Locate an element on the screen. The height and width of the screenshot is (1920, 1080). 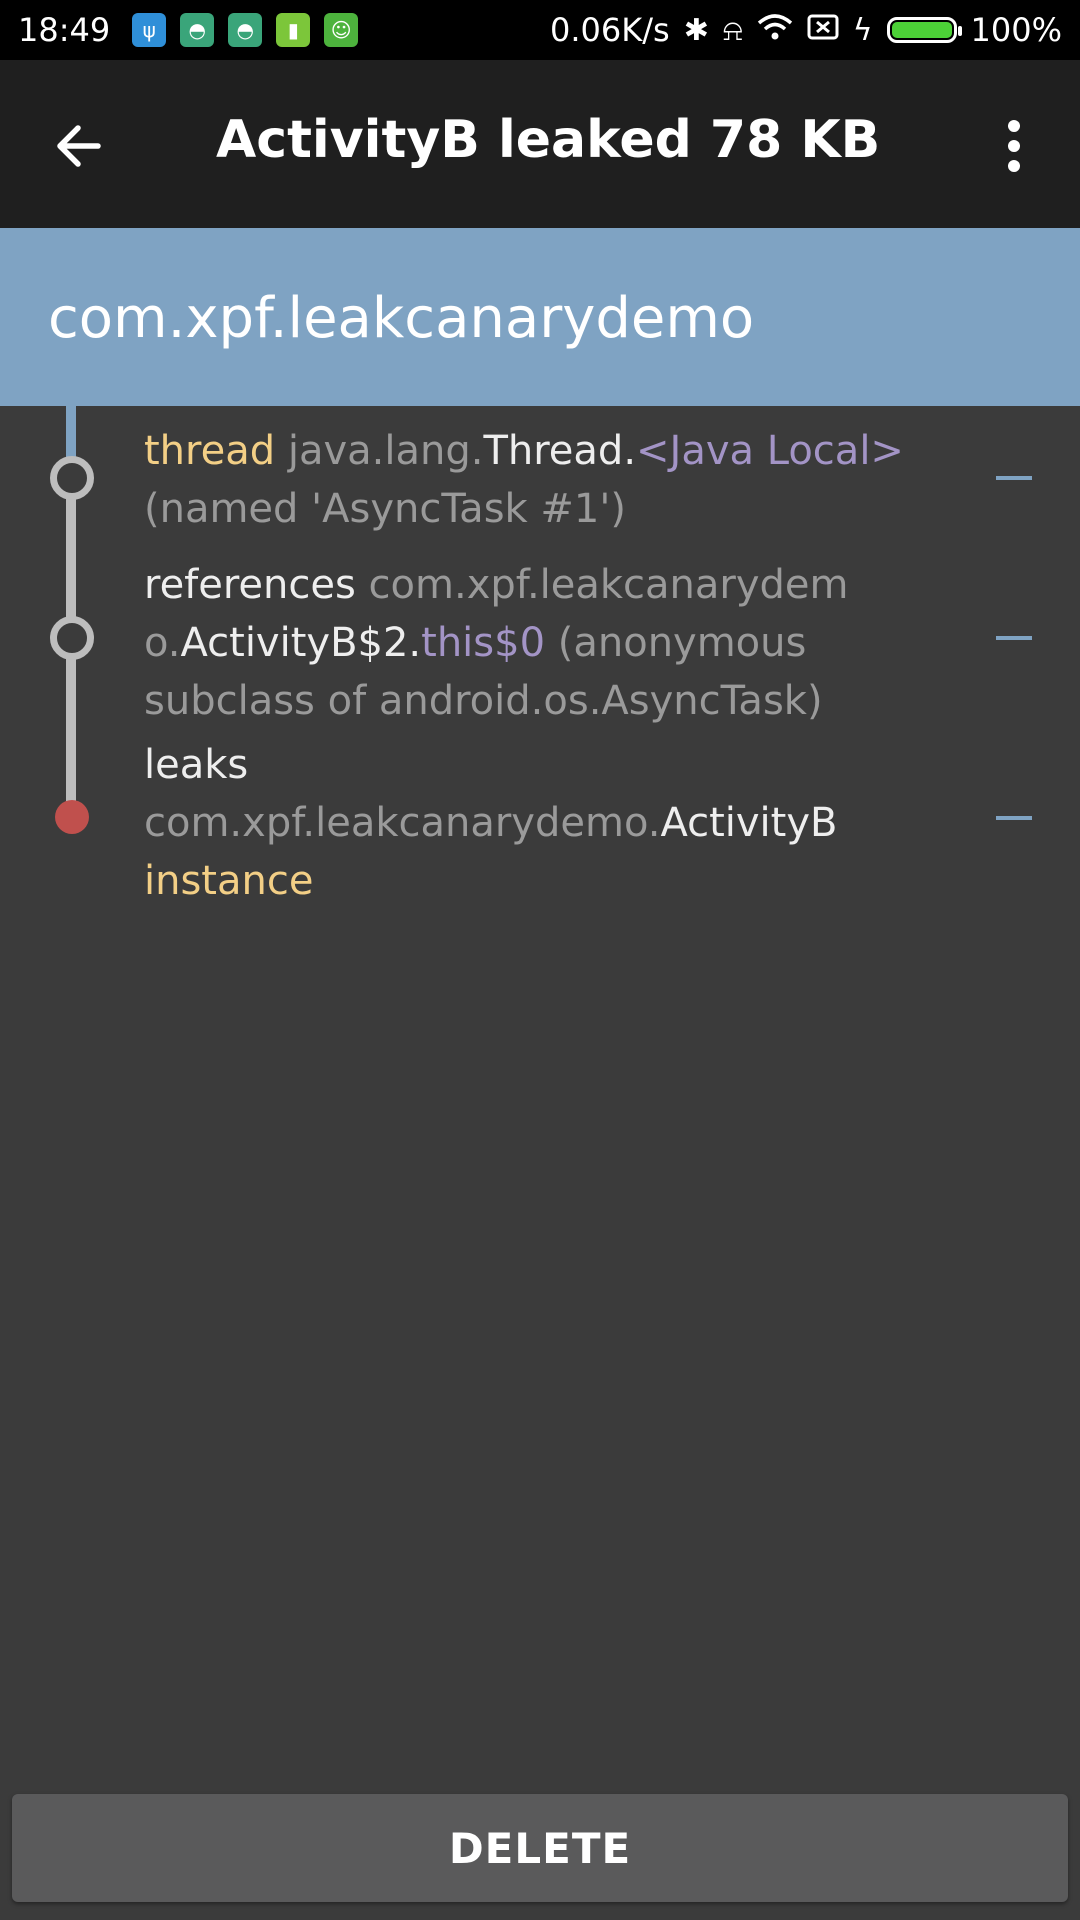
app-toolbar: ActivityB leaked 78 KB is located at coordinates (540, 144).